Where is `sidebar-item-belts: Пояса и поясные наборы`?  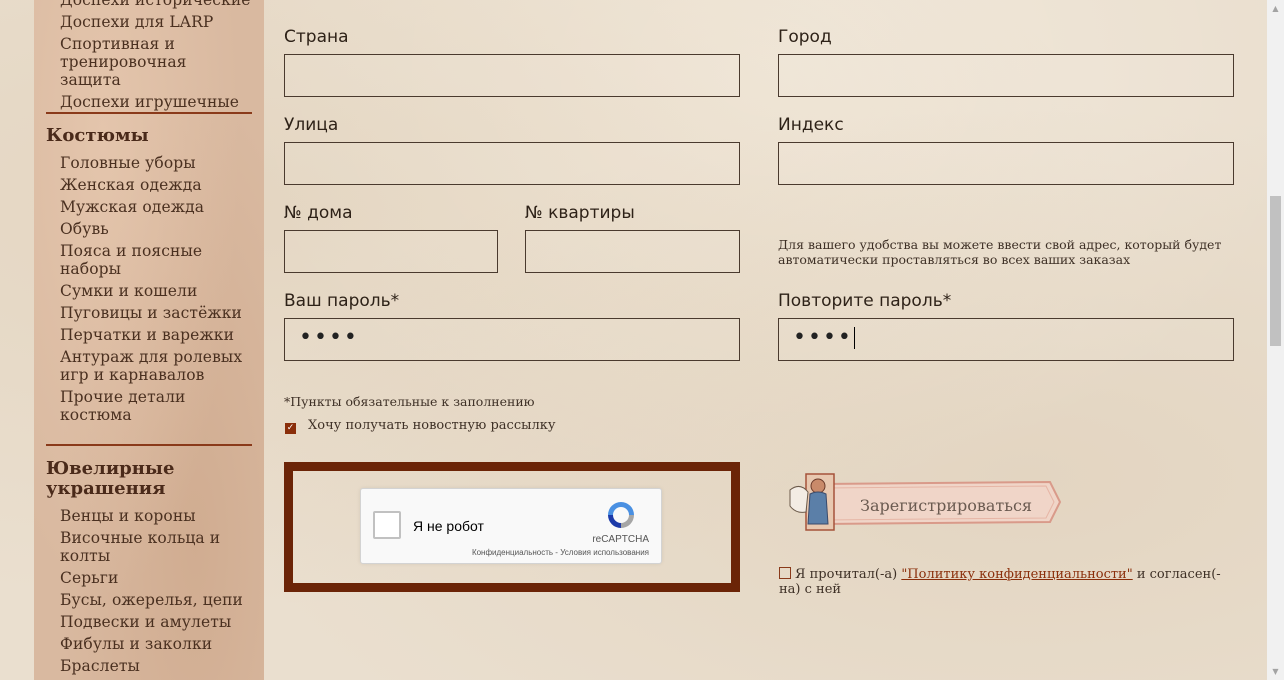 sidebar-item-belts: Пояса и поясные наборы is located at coordinates (149, 260).